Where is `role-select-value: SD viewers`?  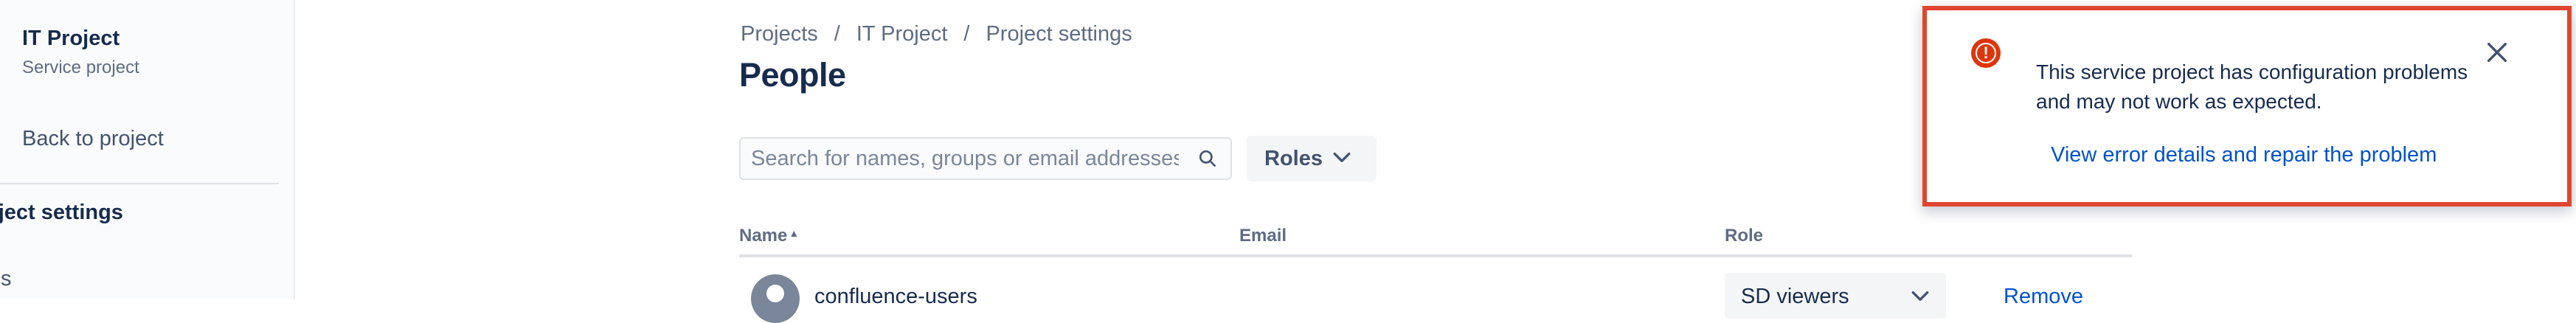 role-select-value: SD viewers is located at coordinates (1795, 296).